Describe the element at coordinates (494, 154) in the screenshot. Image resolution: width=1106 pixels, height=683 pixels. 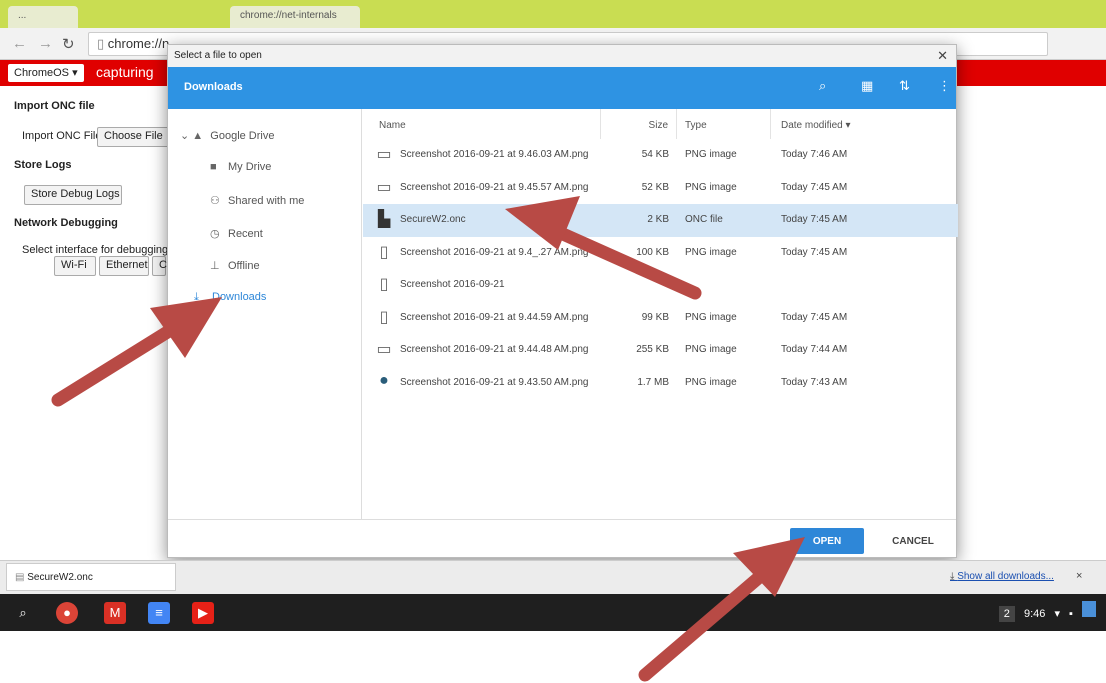
I see `file-name: Screenshot 2016-09-21 at 9.46.03 AM.png` at that location.